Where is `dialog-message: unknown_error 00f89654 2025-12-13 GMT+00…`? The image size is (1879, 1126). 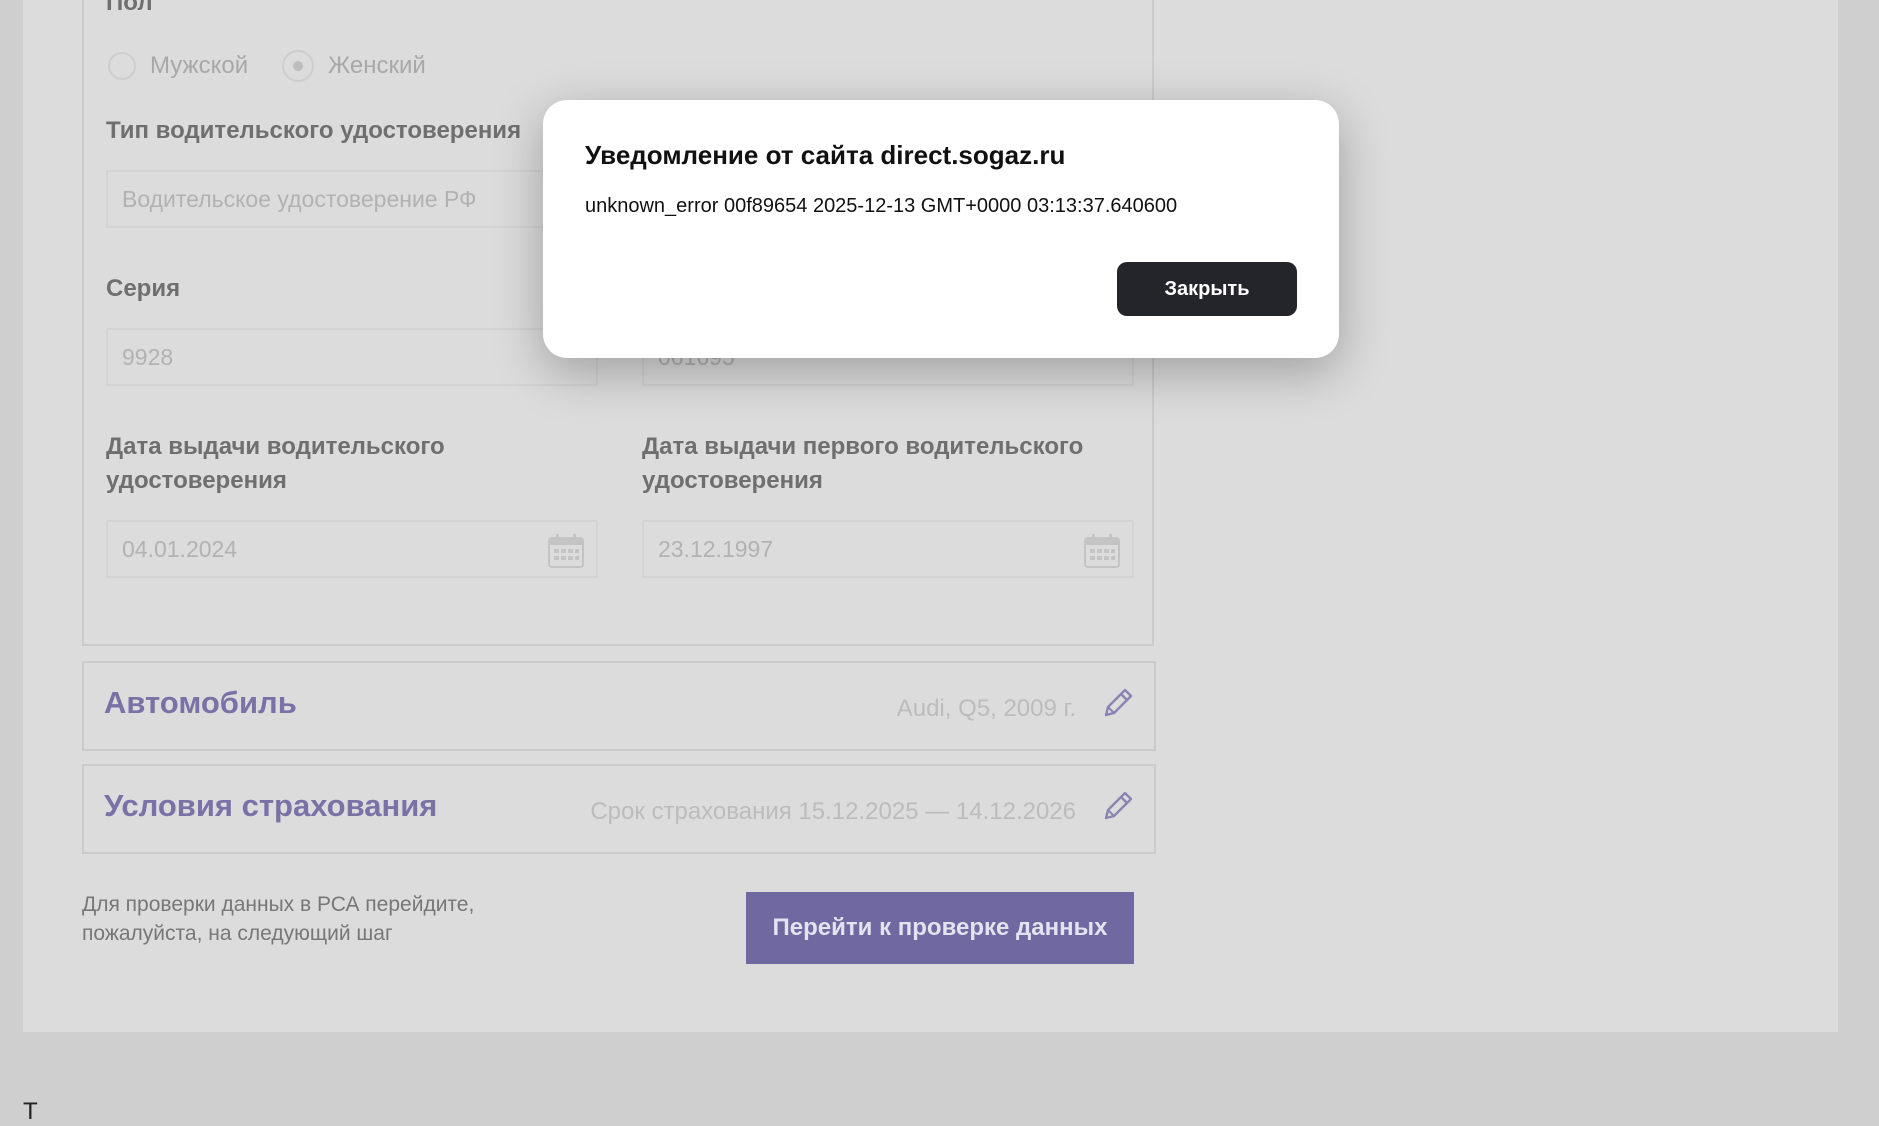
dialog-message: unknown_error 00f89654 2025-12-13 GMT+00… is located at coordinates (881, 206).